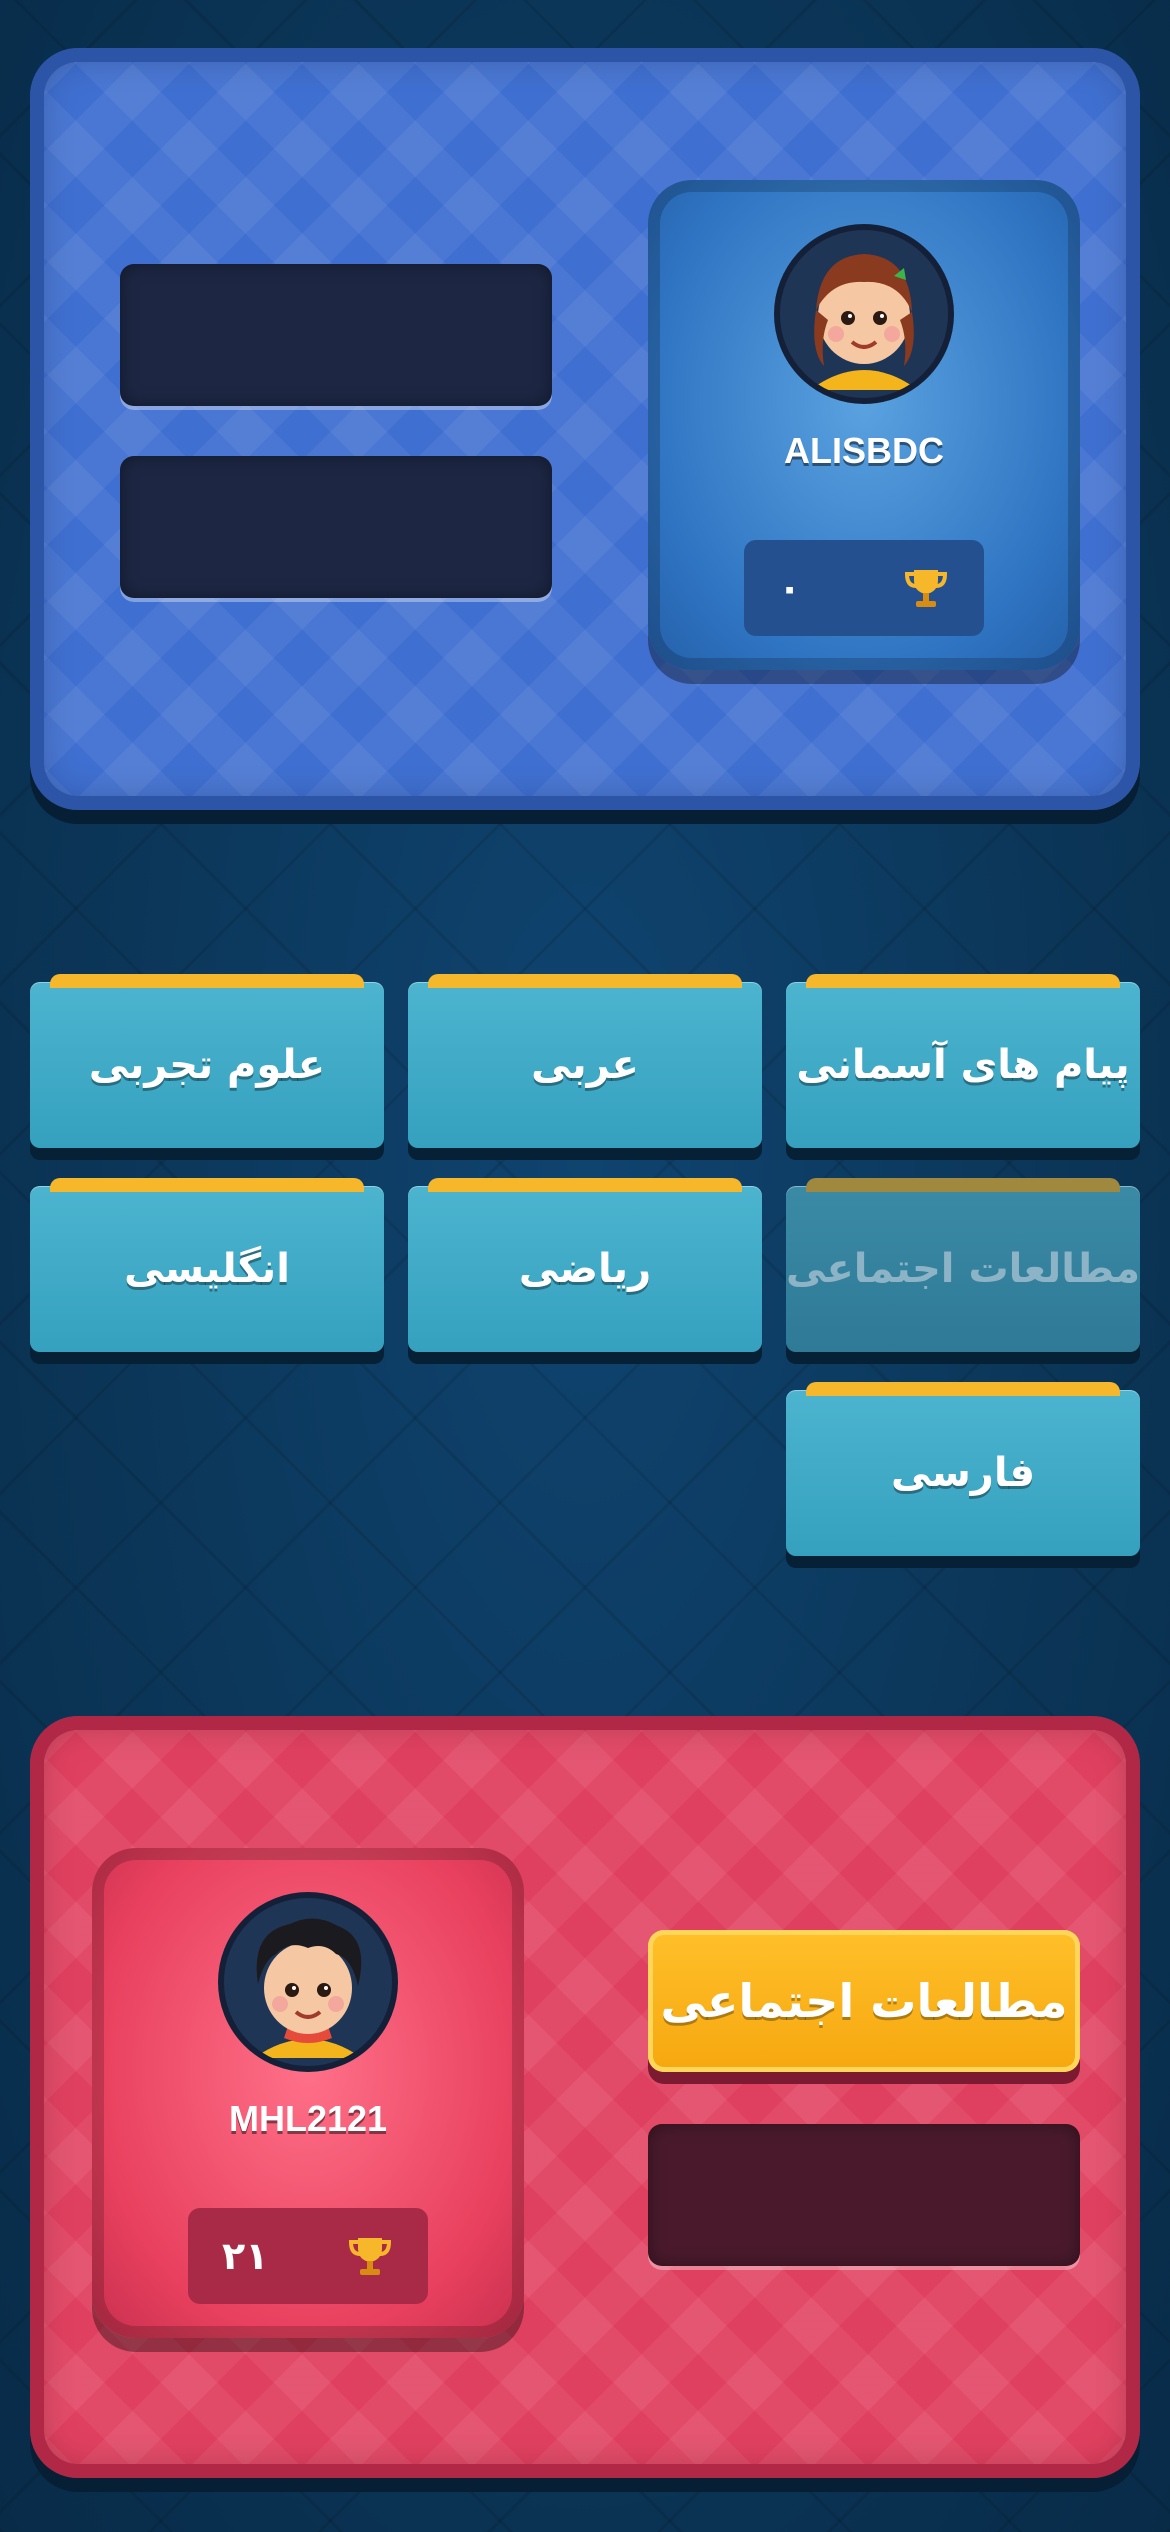  Describe the element at coordinates (308, 1982) in the screenshot. I see `boy-avatar-icon` at that location.